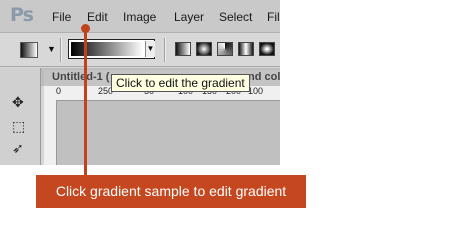 This screenshot has height=250, width=450. What do you see at coordinates (267, 49) in the screenshot?
I see `diamond-gradient-icon` at bounding box center [267, 49].